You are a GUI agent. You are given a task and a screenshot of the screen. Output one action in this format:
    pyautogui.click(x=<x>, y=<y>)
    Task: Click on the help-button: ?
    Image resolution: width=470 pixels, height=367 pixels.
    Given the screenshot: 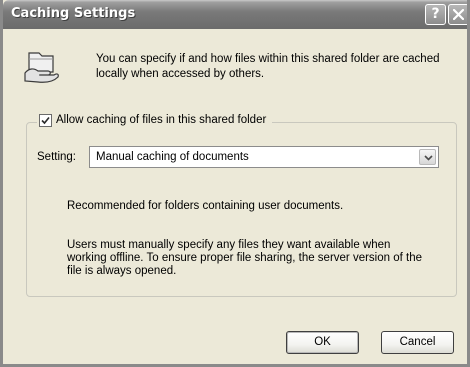 What is the action you would take?
    pyautogui.click(x=435, y=14)
    